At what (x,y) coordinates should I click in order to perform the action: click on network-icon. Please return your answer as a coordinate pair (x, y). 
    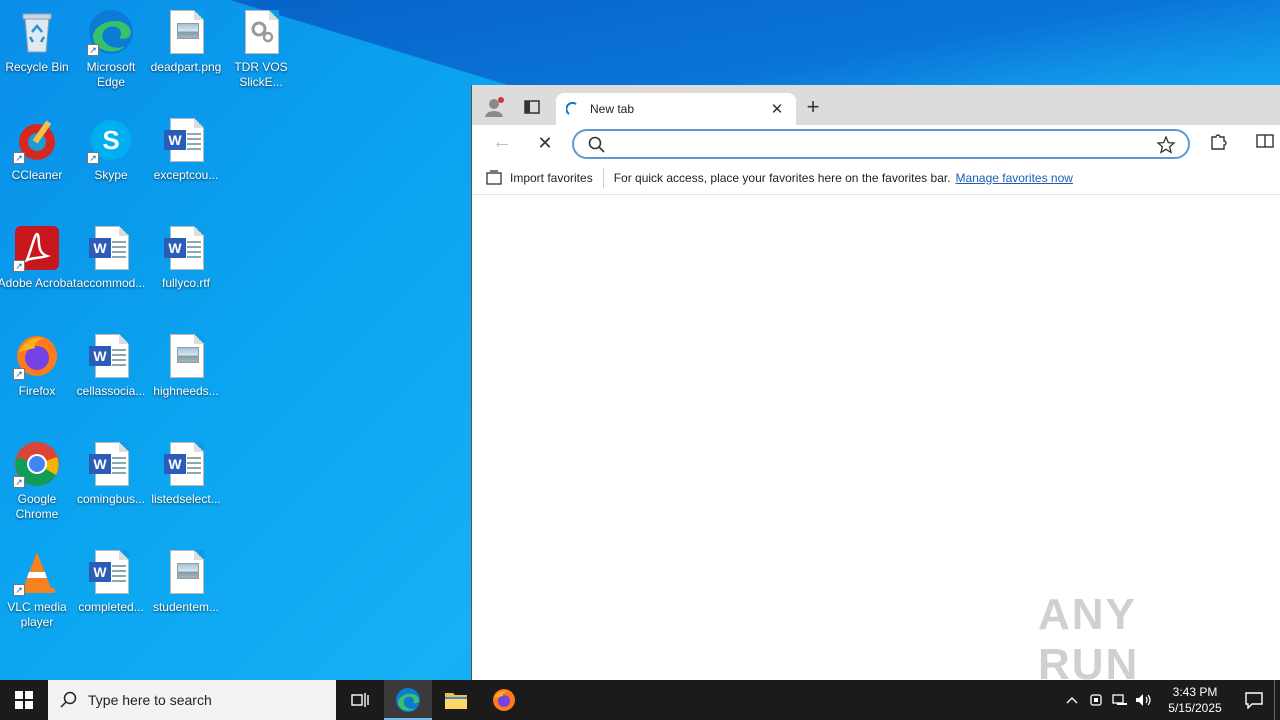
    Looking at the image, I should click on (1120, 700).